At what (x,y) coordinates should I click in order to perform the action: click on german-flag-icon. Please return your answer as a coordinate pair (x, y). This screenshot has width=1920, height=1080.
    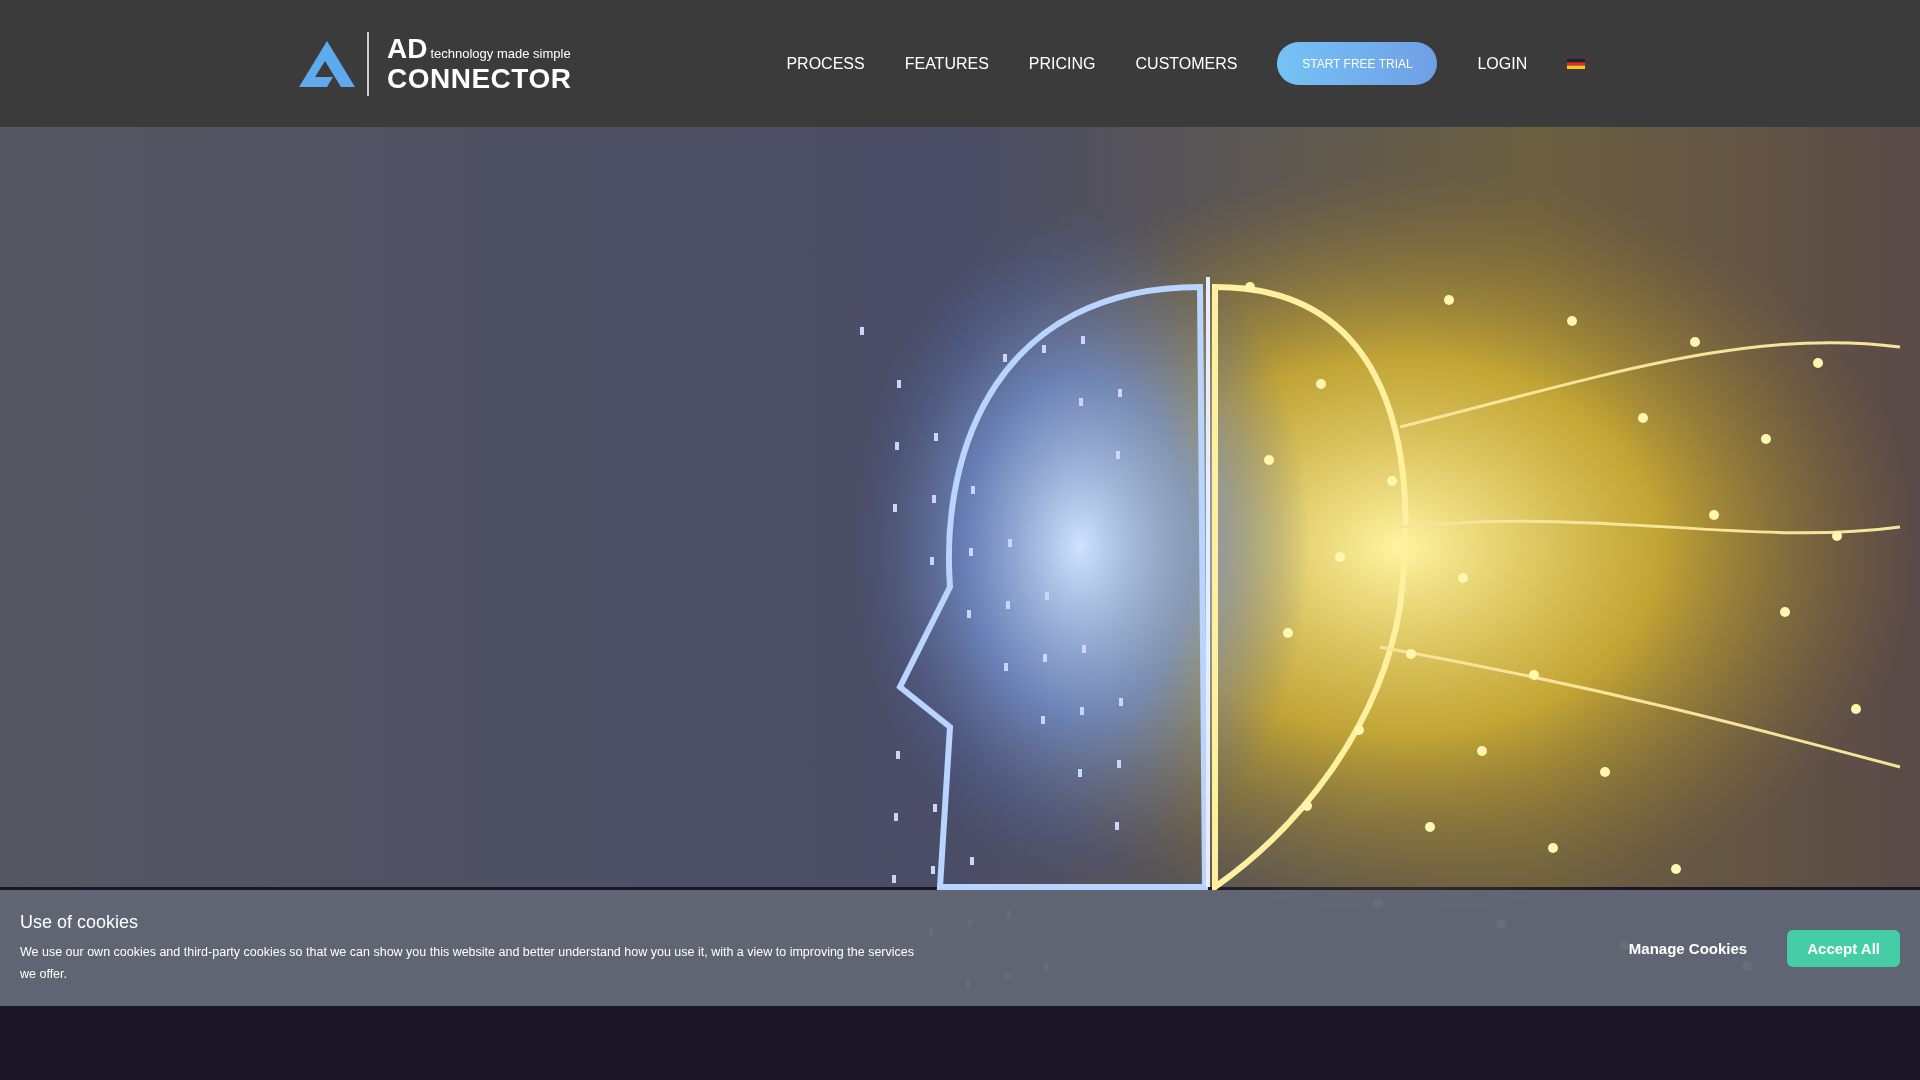
    Looking at the image, I should click on (1576, 63).